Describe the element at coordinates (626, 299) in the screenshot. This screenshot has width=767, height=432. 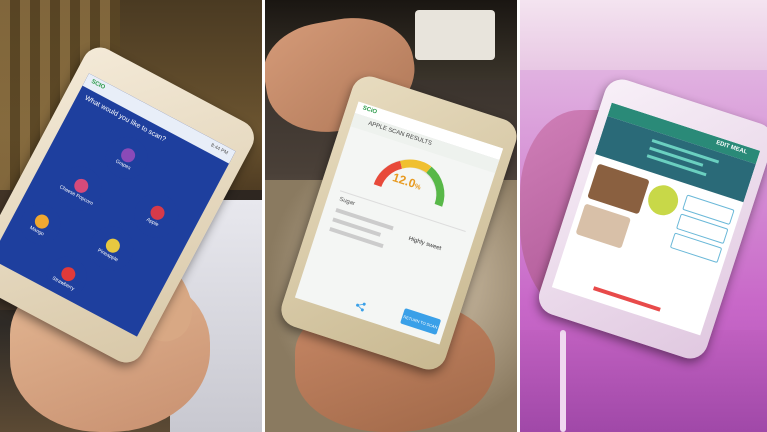
I see `delete-meal-link` at that location.